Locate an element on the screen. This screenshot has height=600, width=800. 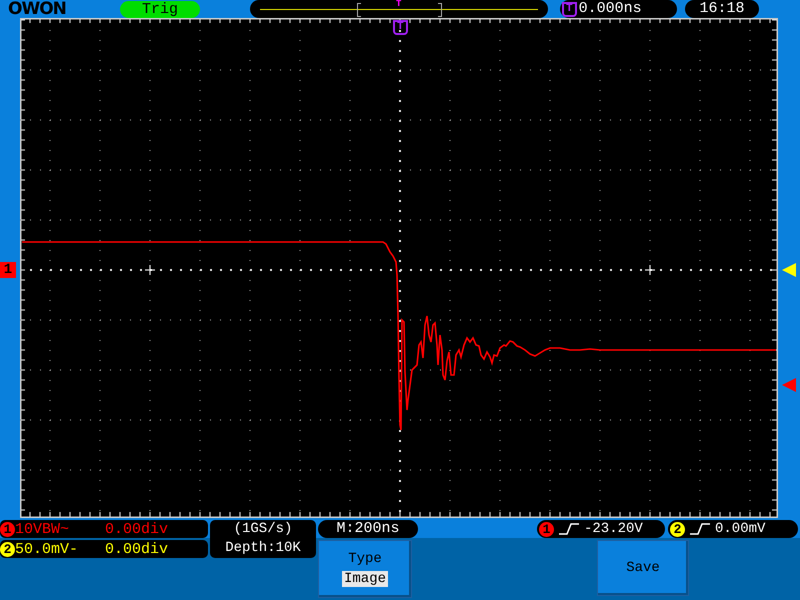
channel-marker: 1 is located at coordinates (8, 270).